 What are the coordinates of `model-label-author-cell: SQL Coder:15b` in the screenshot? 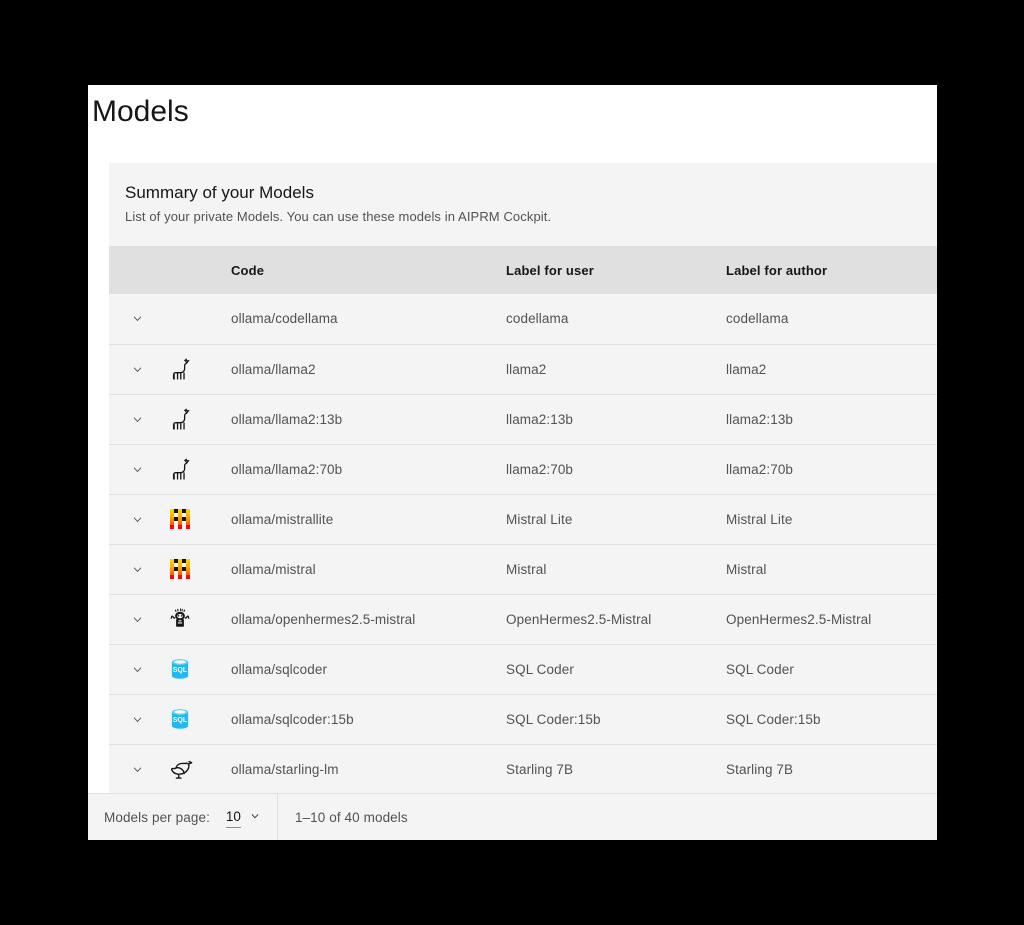 It's located at (773, 719).